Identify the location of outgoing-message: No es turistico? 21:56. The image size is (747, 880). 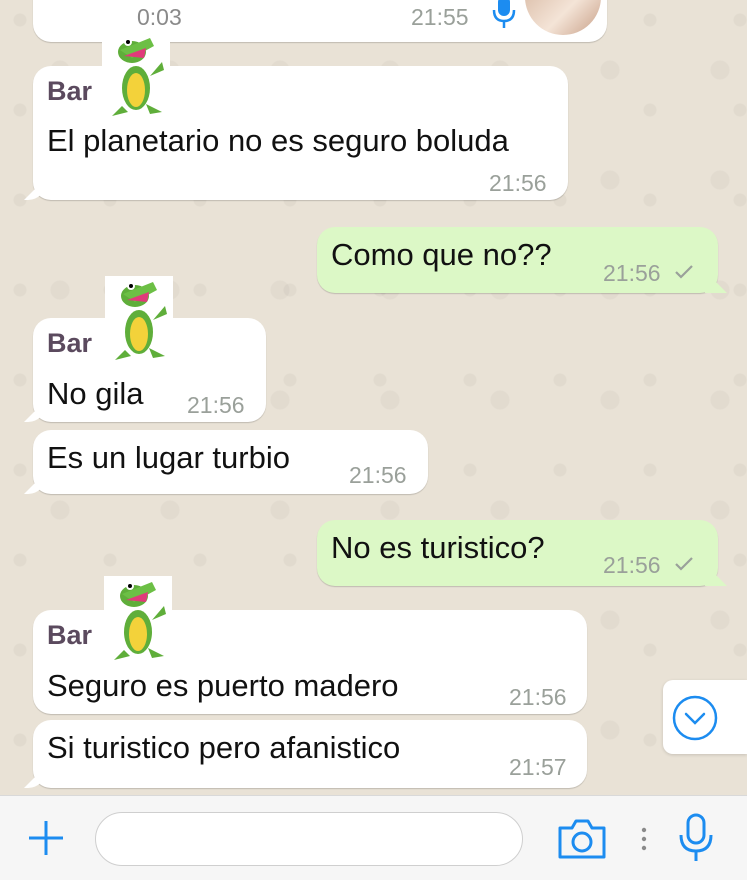
(517, 553).